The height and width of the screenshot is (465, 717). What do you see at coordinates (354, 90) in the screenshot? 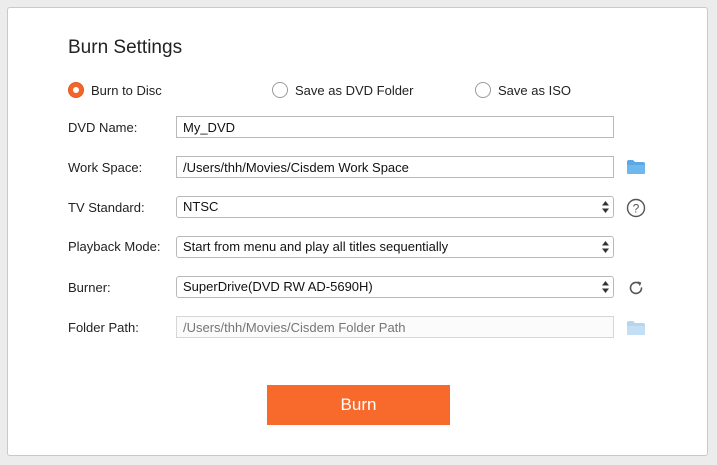
I see `radio-label: Save as DVD Folder` at bounding box center [354, 90].